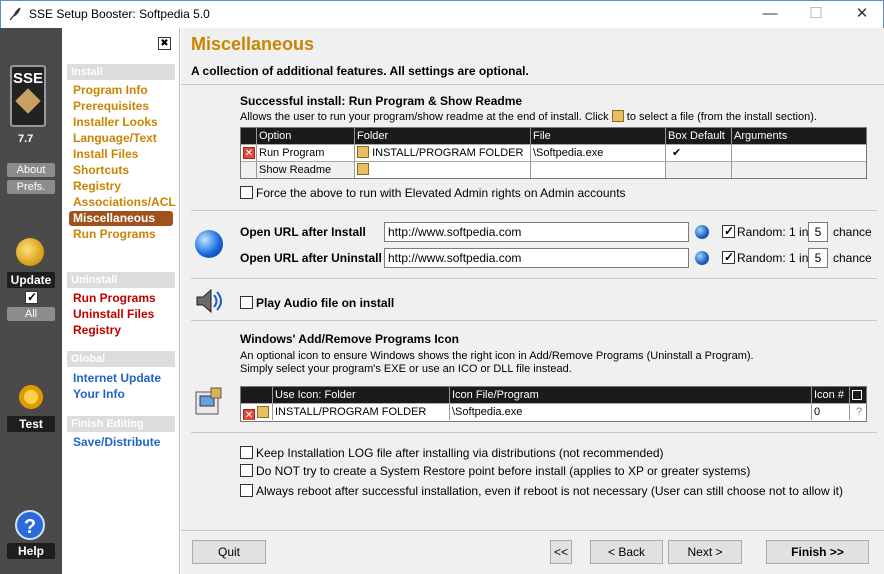 The height and width of the screenshot is (574, 884). Describe the element at coordinates (97, 186) in the screenshot. I see `nav-registry: Registry` at that location.